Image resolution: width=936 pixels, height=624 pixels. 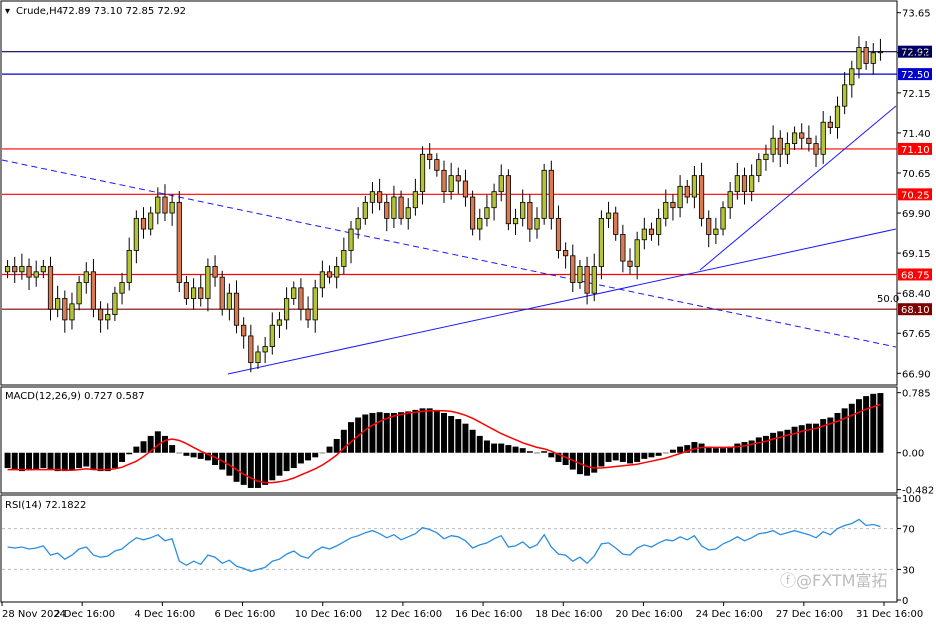 I want to click on fib-label: 50.0, so click(x=888, y=299).